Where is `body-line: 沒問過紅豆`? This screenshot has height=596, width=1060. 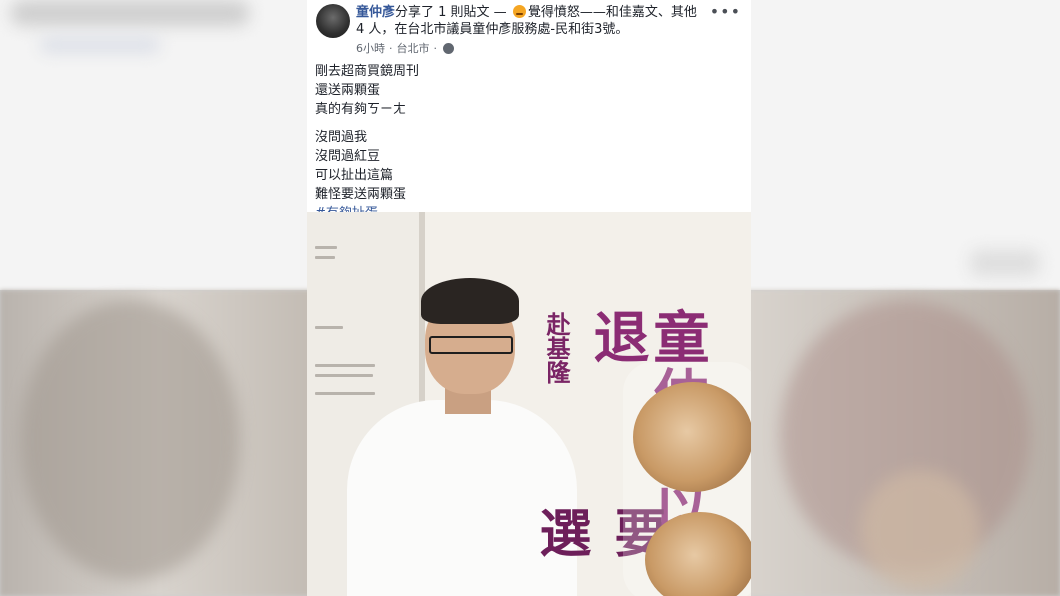 body-line: 沒問過紅豆 is located at coordinates (348, 156).